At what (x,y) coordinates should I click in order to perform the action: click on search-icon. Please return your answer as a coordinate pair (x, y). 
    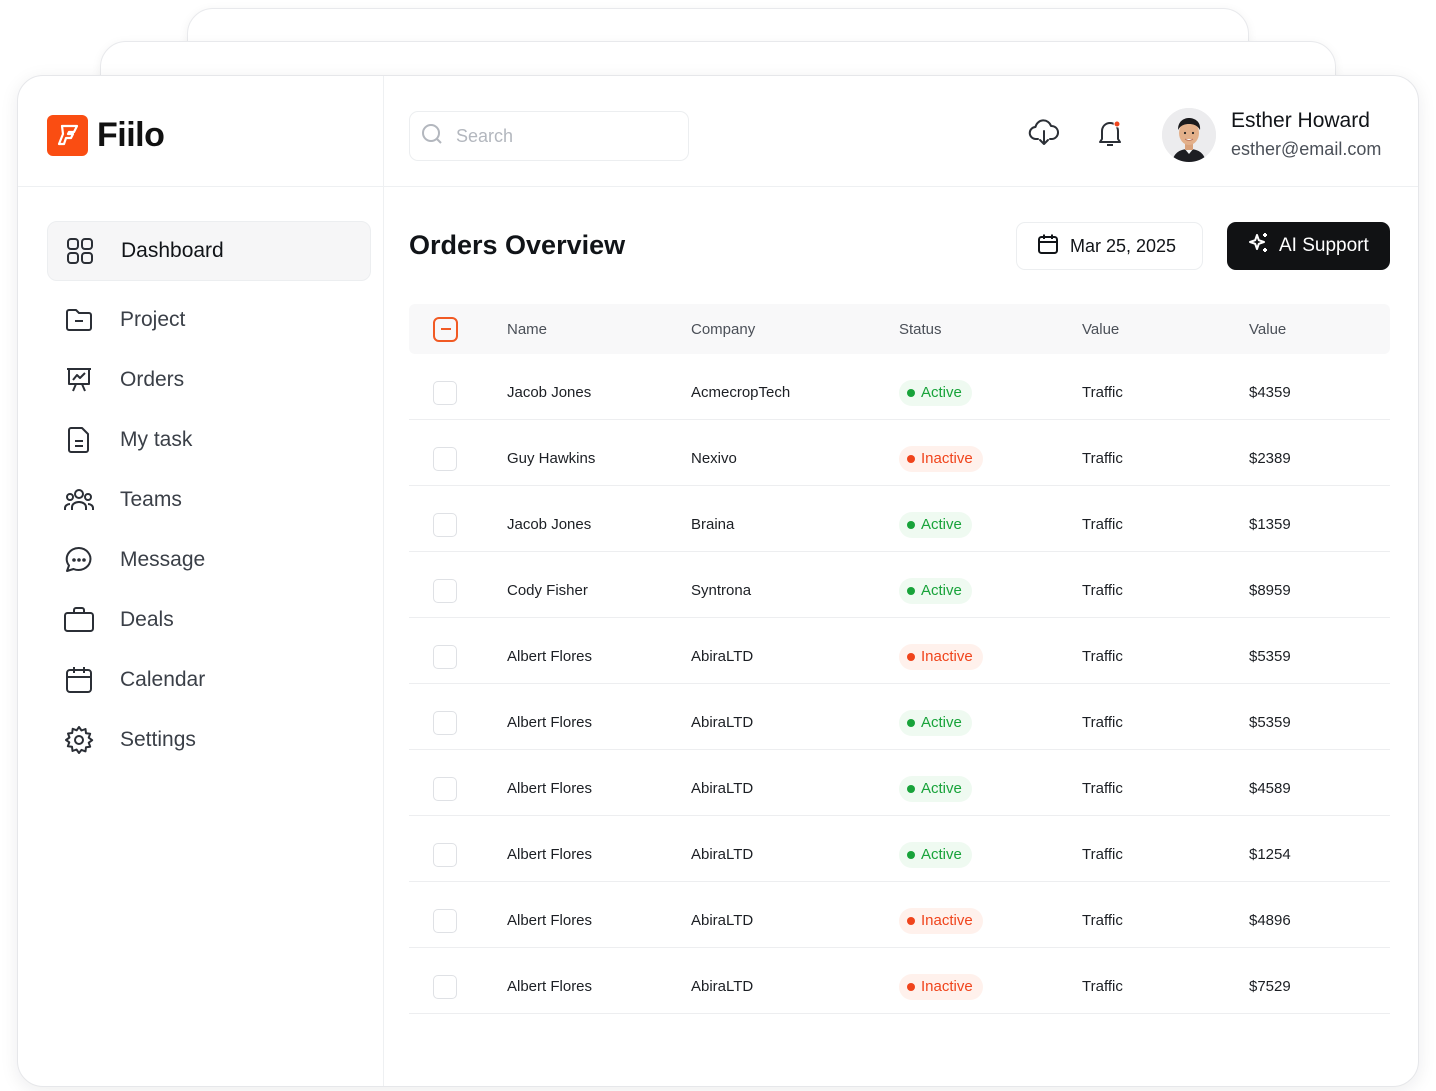
    Looking at the image, I should click on (432, 136).